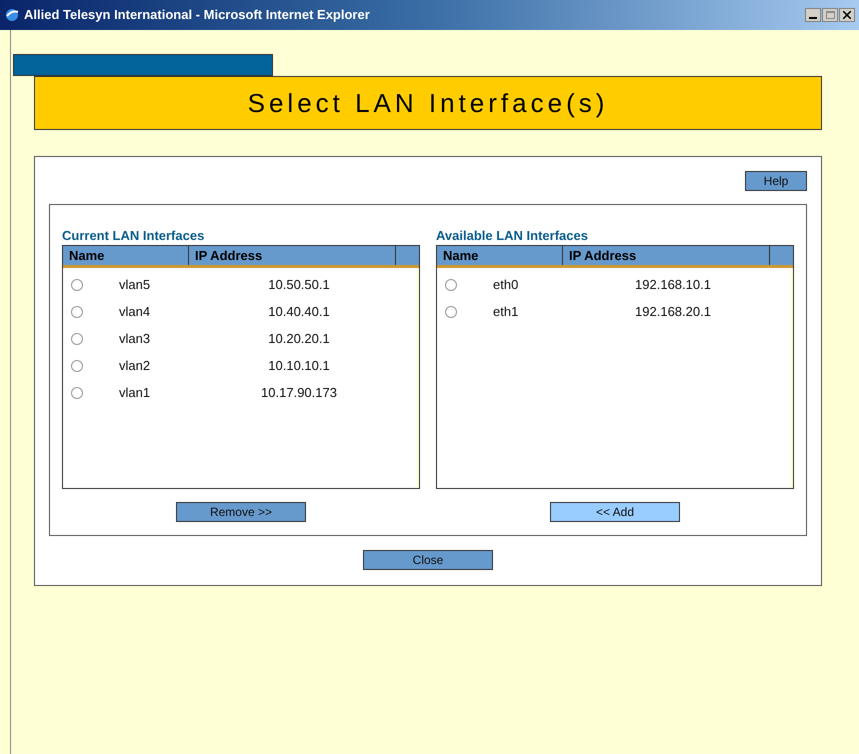 The width and height of the screenshot is (859, 754). I want to click on minimize-icon, so click(813, 18).